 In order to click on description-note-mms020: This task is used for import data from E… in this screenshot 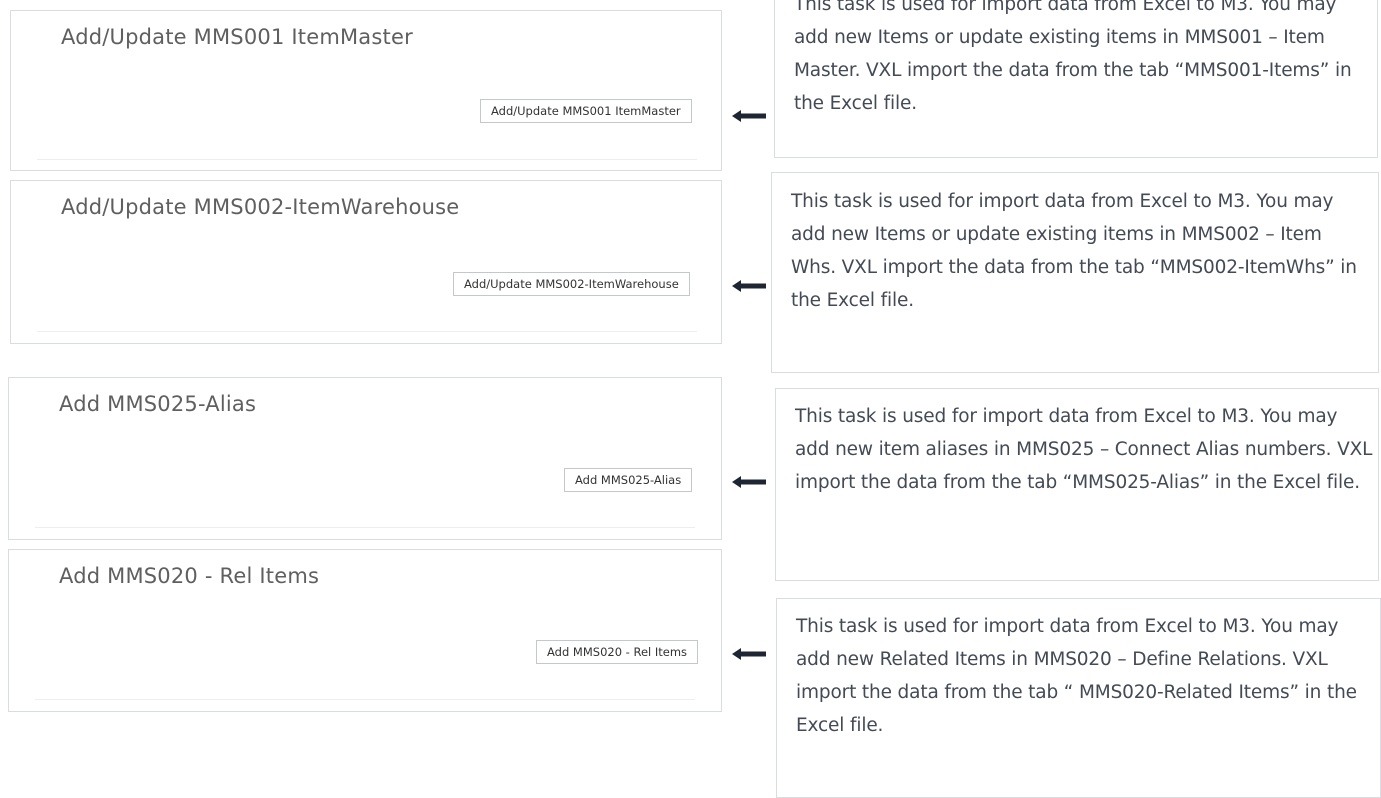, I will do `click(1078, 698)`.